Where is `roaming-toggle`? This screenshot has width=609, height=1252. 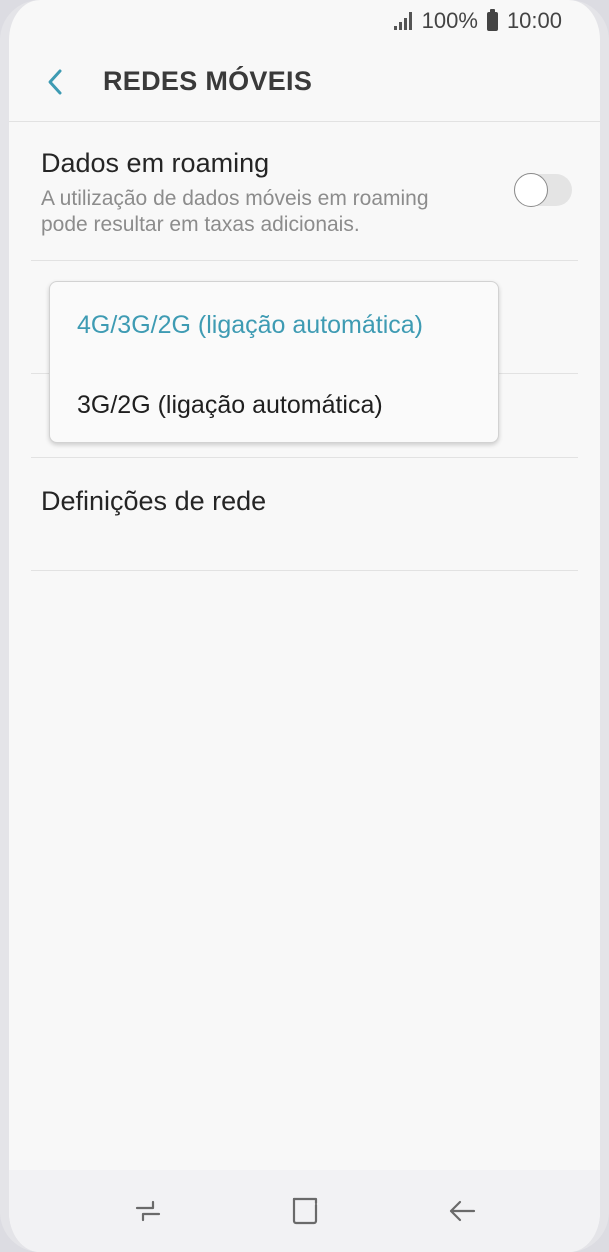 roaming-toggle is located at coordinates (543, 190).